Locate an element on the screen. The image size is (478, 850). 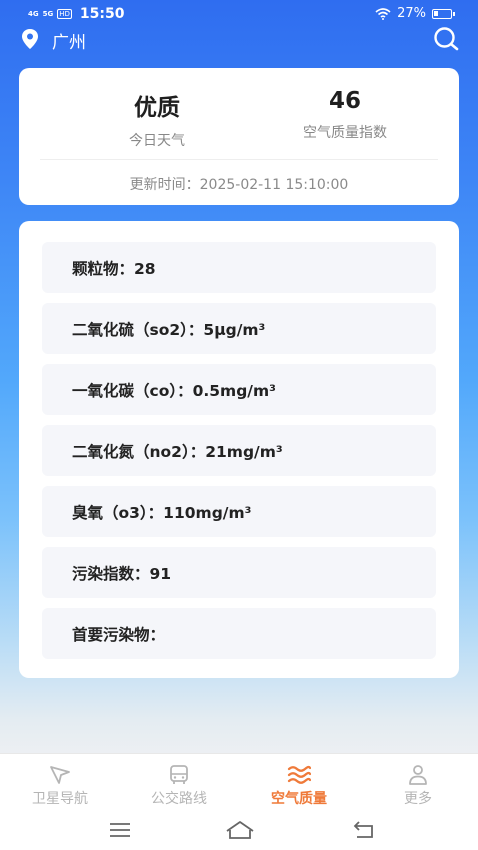
menu-icon is located at coordinates (120, 830).